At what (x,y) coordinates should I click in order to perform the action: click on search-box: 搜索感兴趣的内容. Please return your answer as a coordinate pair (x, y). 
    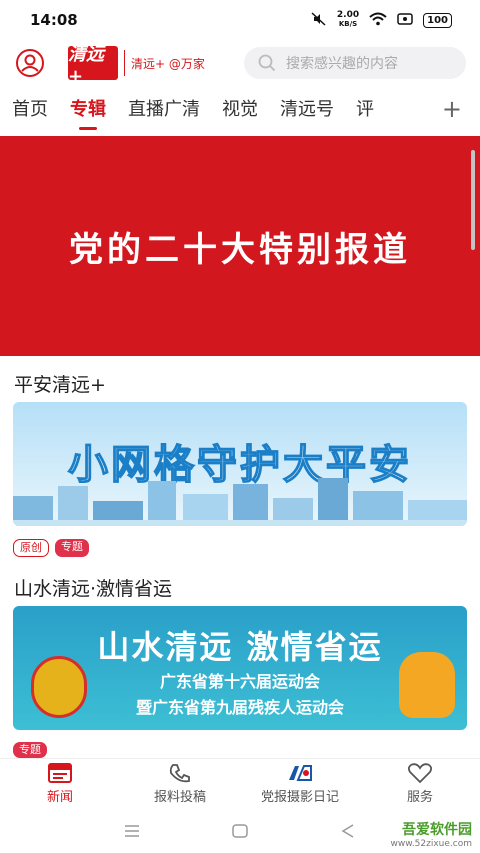
    Looking at the image, I should click on (355, 63).